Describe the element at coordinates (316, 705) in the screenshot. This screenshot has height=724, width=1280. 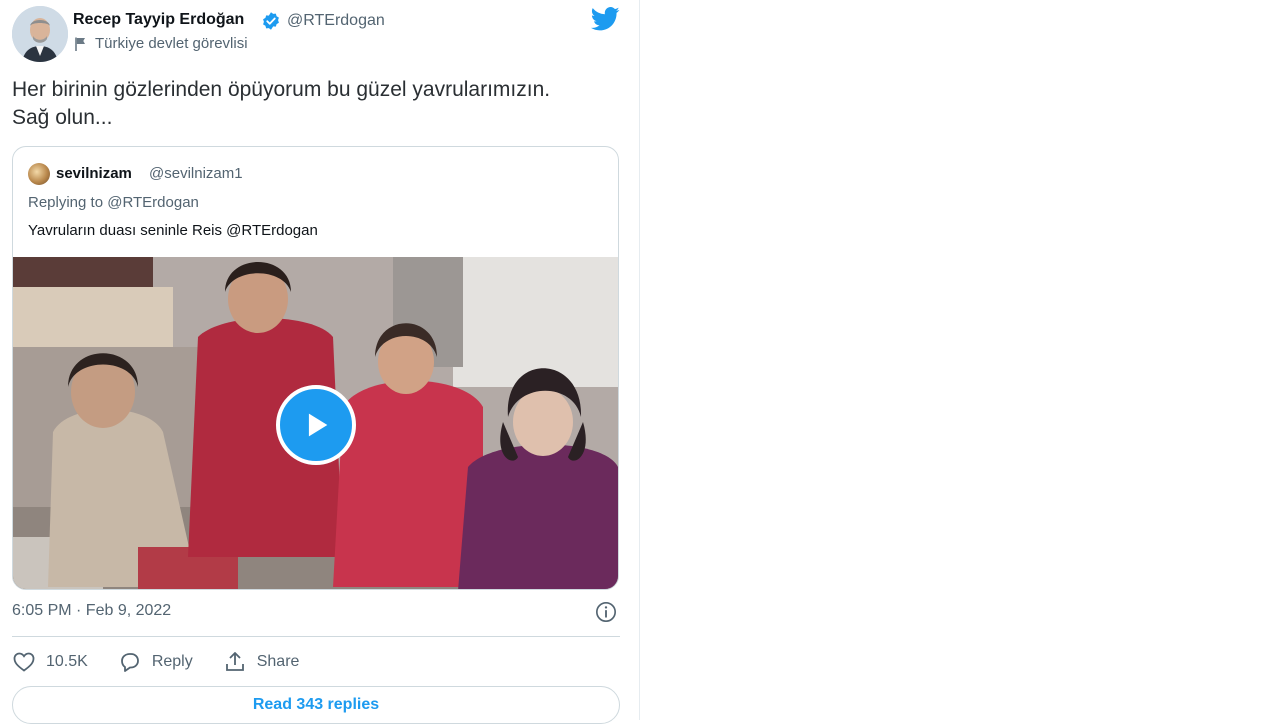
I see `read-replies-button: Read 343 replies` at that location.